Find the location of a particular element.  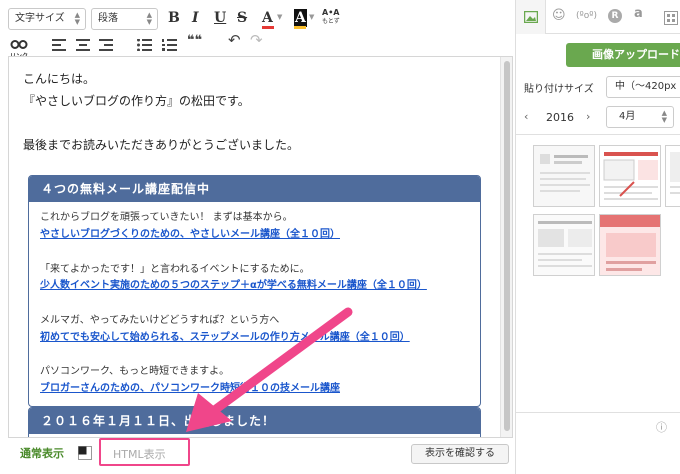

image-panel-tabs: ☺ (ºoº) R a is located at coordinates (598, 17).